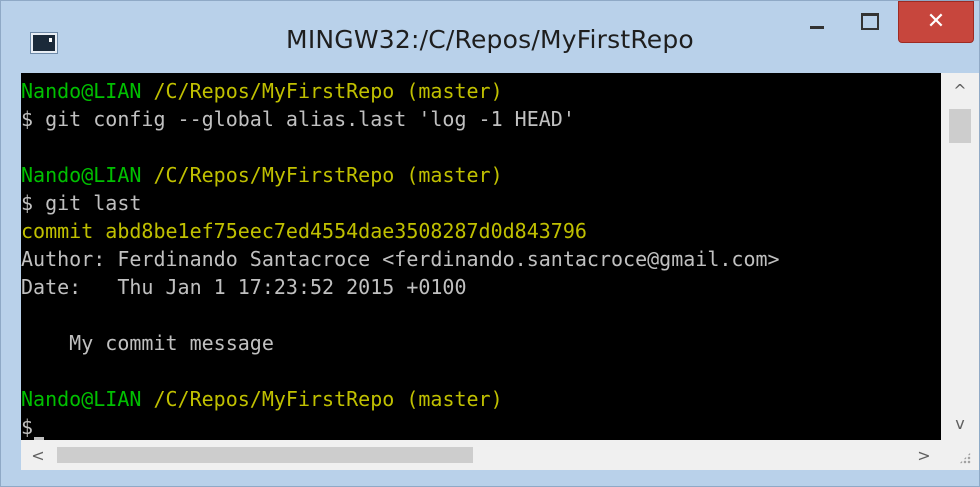  I want to click on chevron-right-icon: >, so click(924, 455).